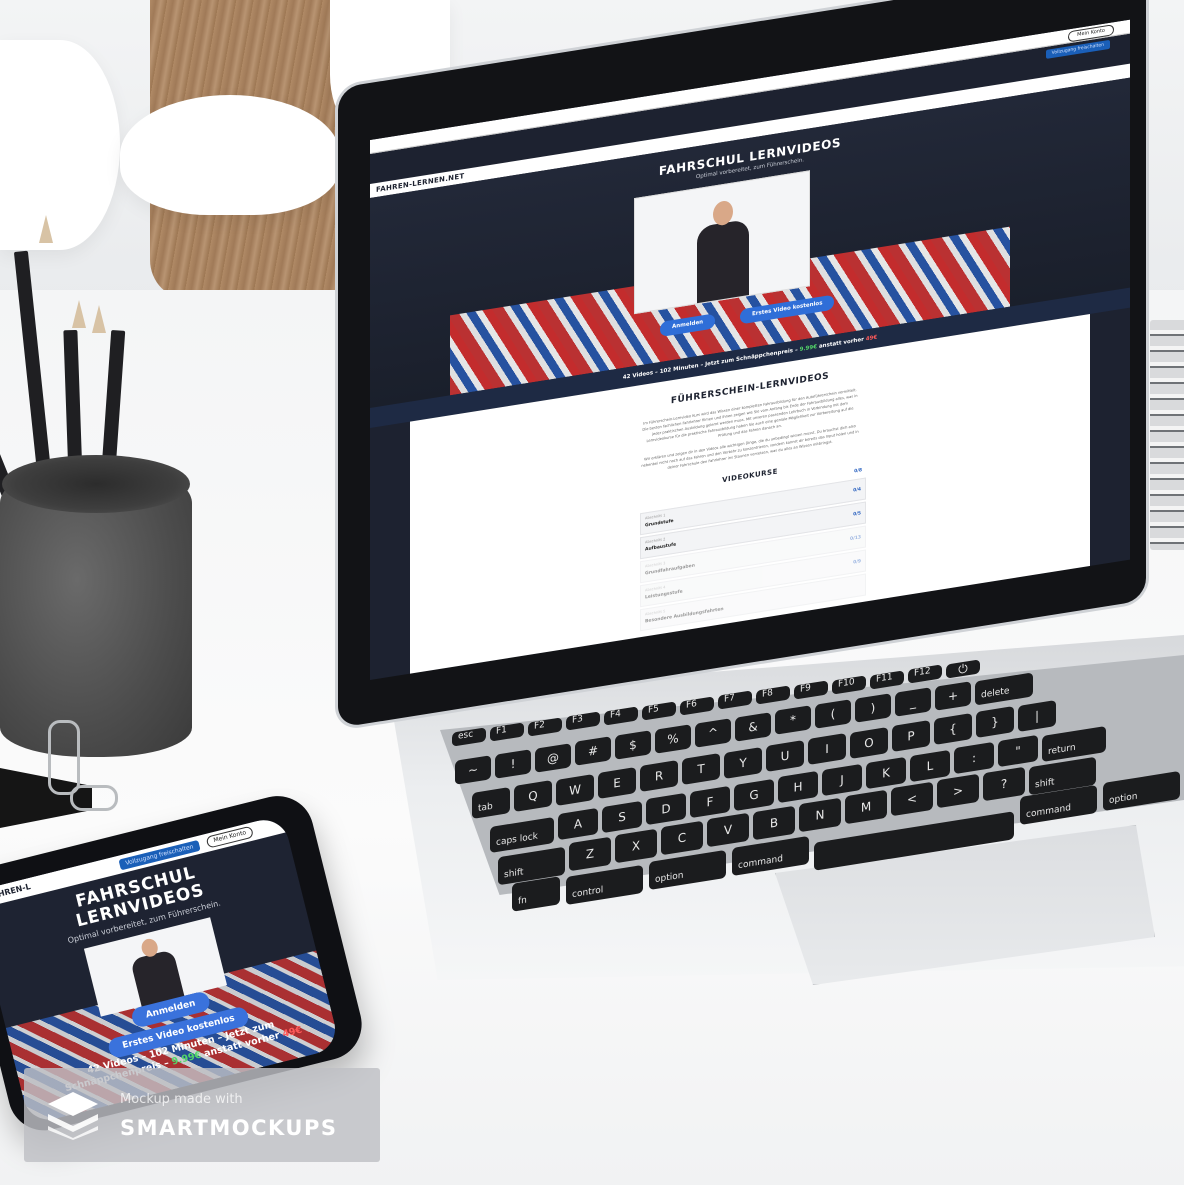 The width and height of the screenshot is (1184, 1185). I want to click on course-progress-count: 0/13, so click(855, 538).